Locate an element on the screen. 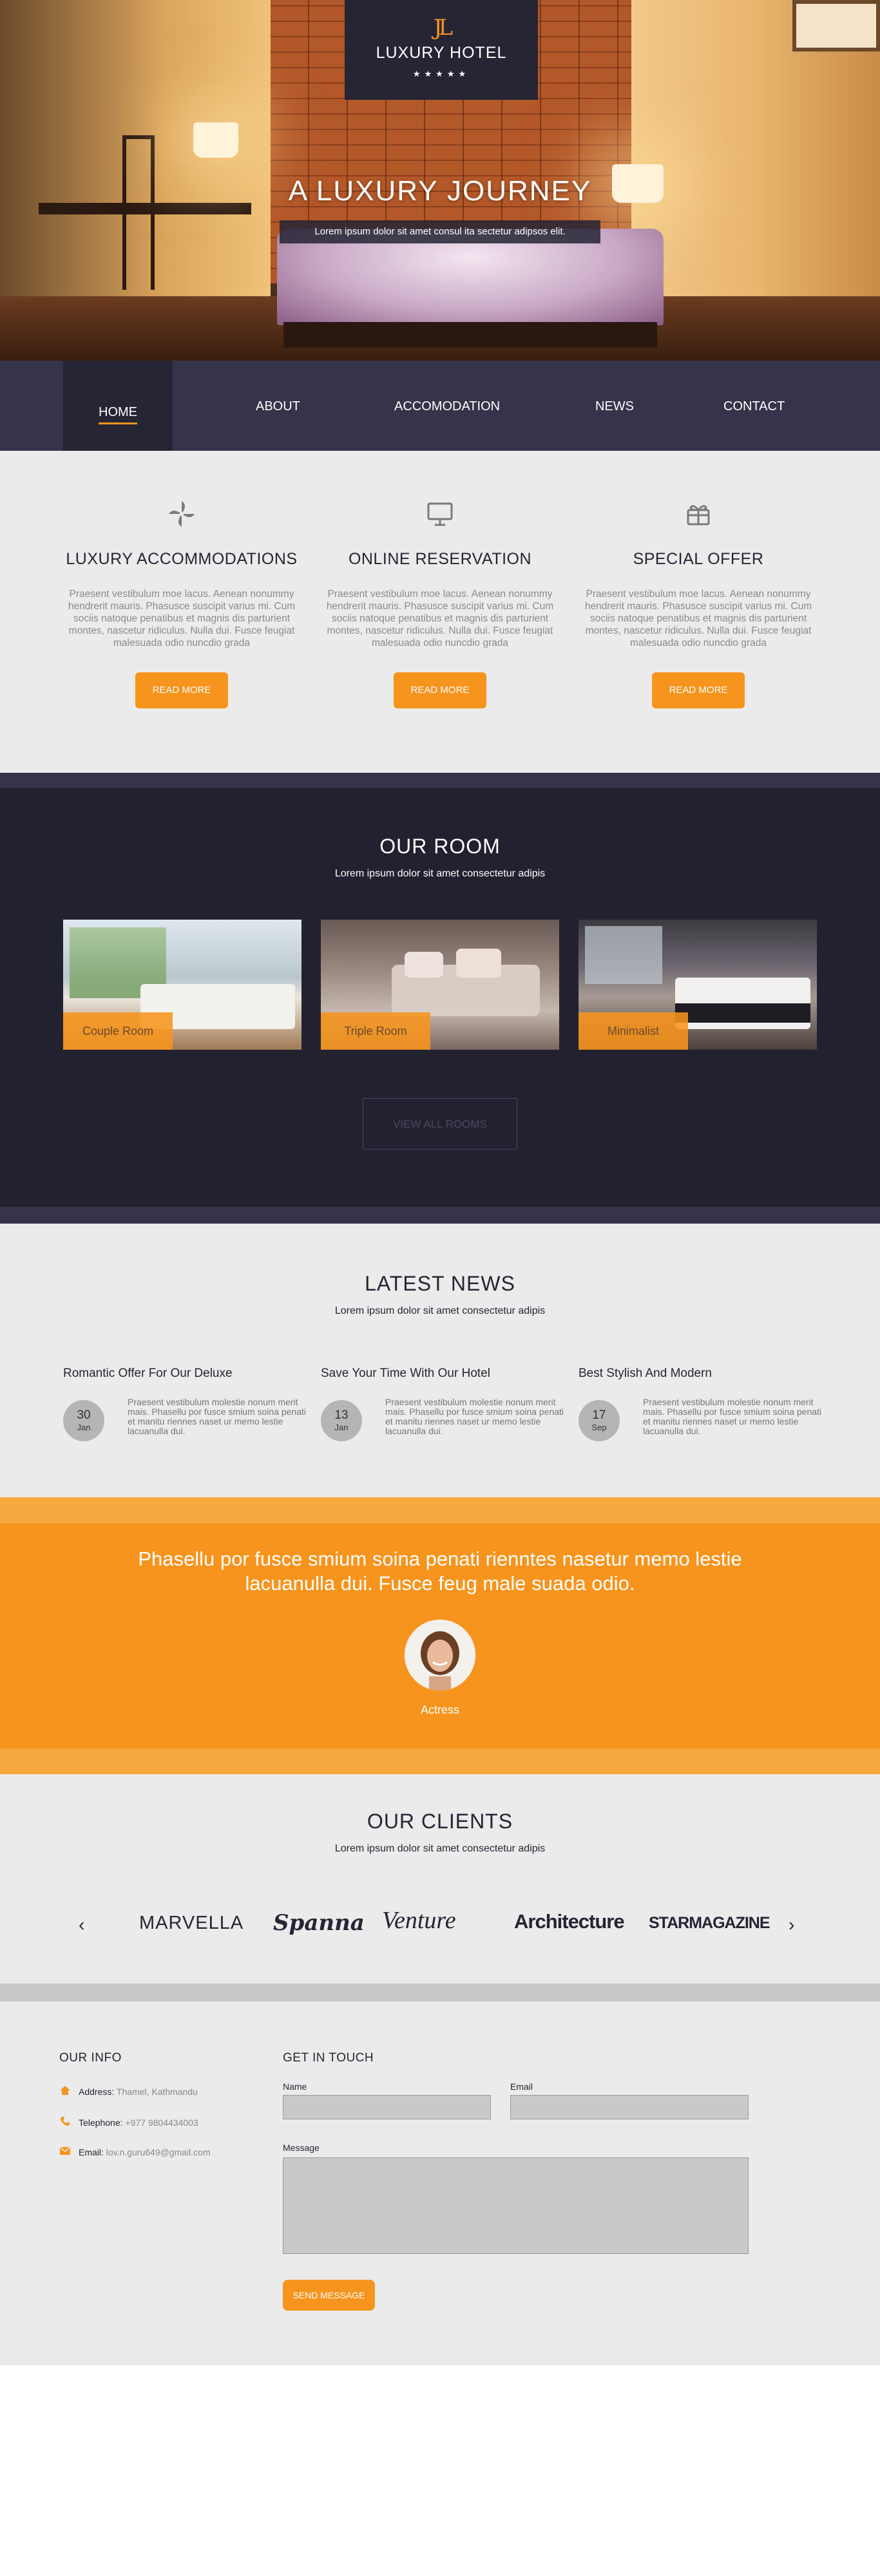 This screenshot has height=2576, width=880. news-section is located at coordinates (440, 1360).